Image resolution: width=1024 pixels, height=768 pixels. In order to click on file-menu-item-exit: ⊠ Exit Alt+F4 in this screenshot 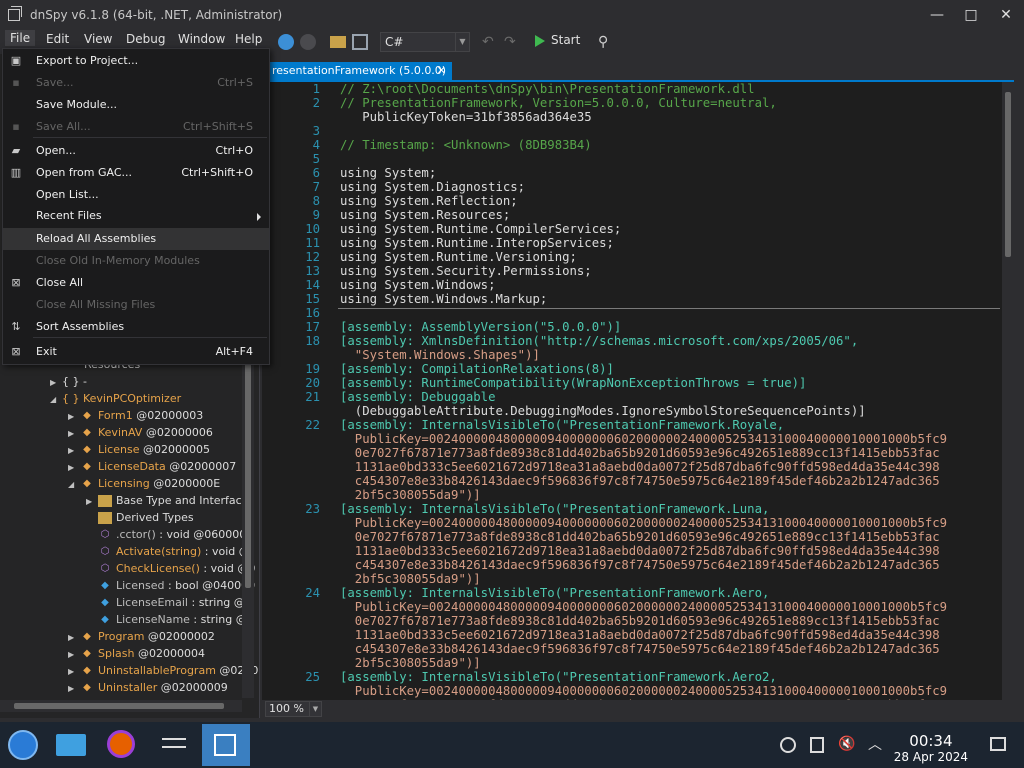, I will do `click(136, 352)`.